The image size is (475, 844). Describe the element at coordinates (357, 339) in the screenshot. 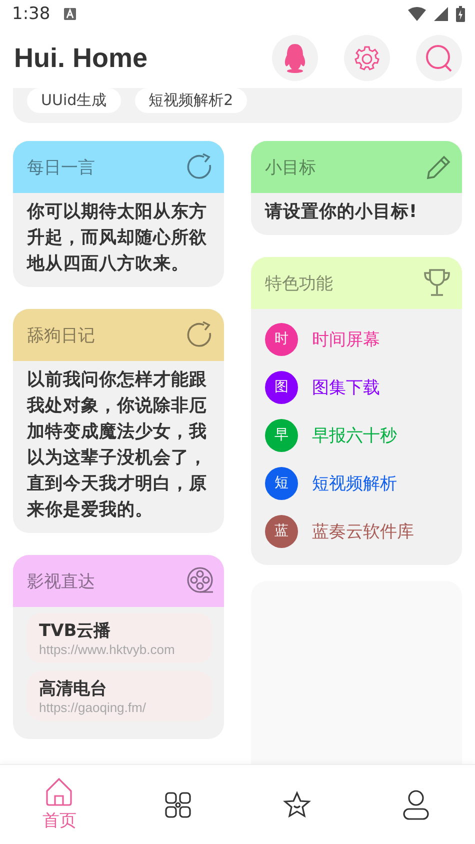

I see `feature-item: 时 时间屏幕` at that location.